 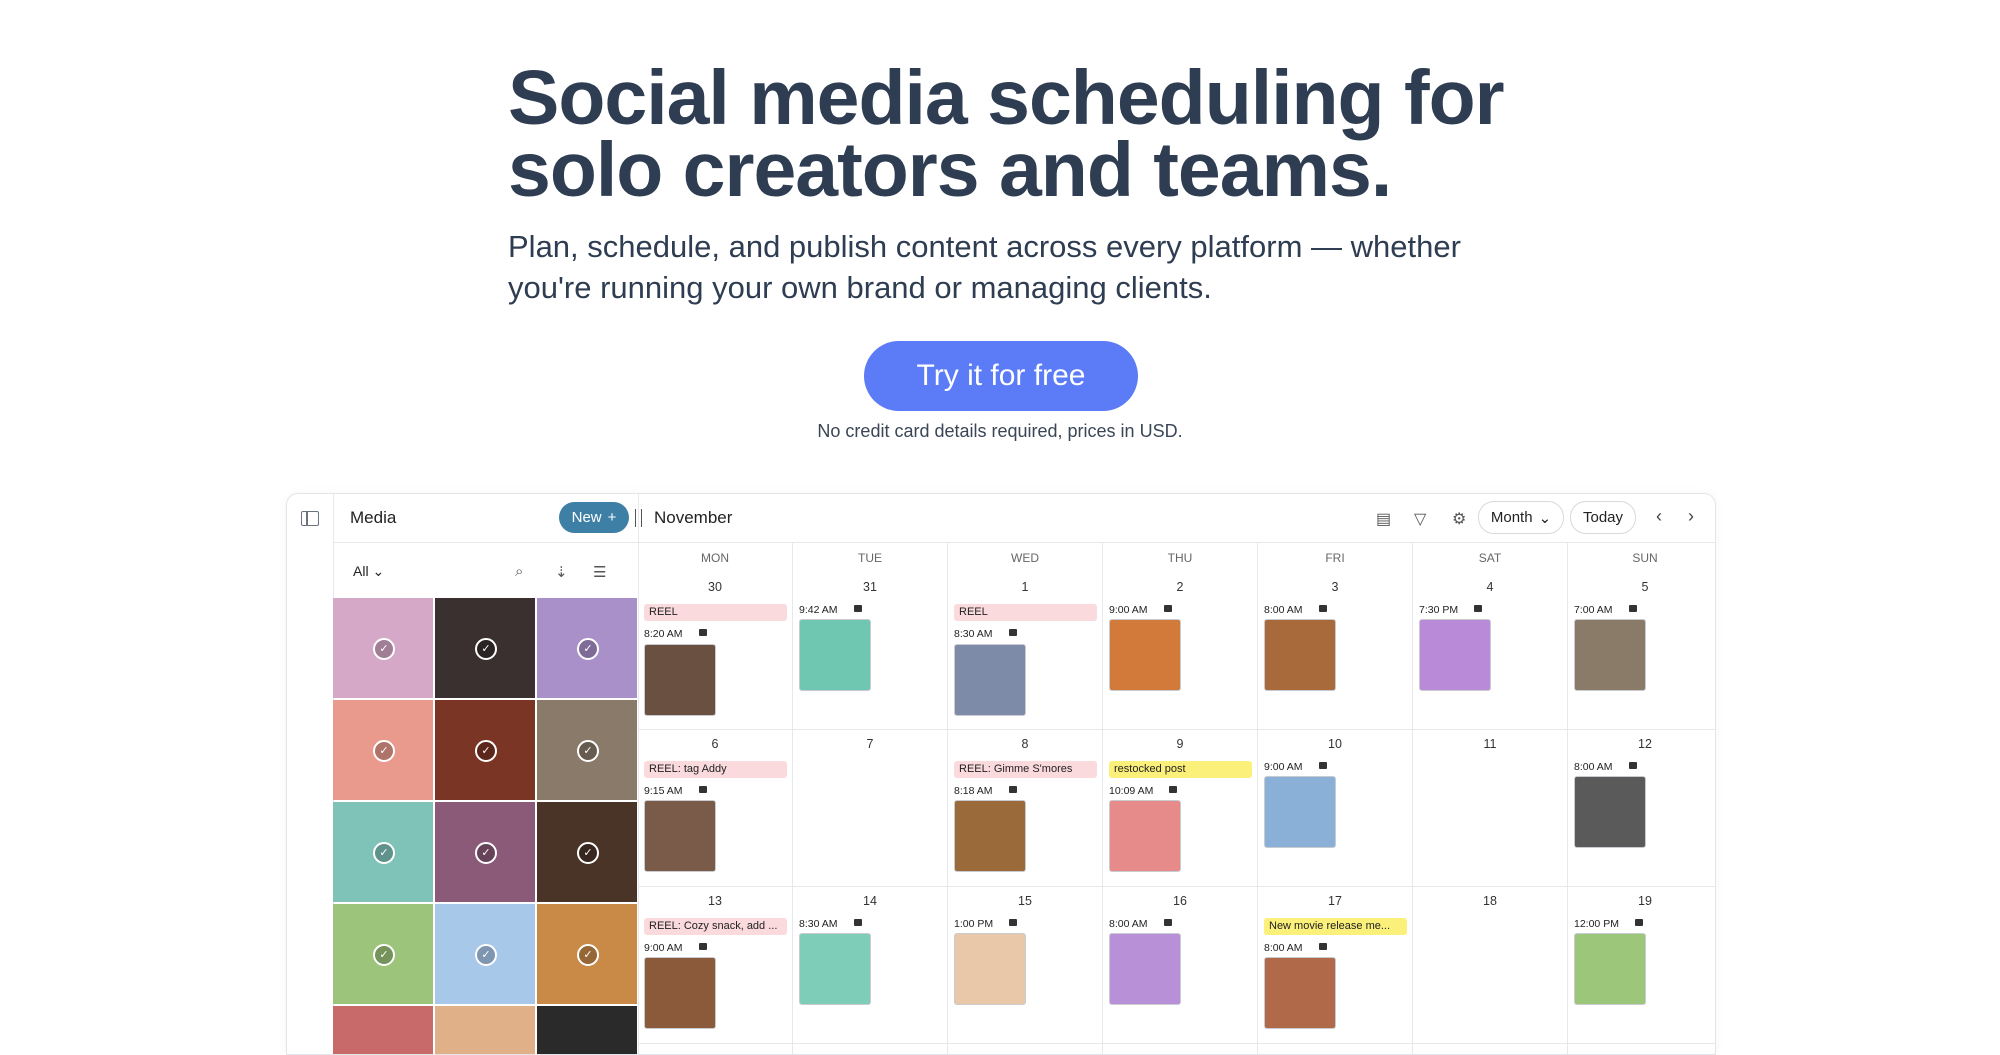 I want to click on filter-dropdown: All ⌄, so click(x=368, y=571).